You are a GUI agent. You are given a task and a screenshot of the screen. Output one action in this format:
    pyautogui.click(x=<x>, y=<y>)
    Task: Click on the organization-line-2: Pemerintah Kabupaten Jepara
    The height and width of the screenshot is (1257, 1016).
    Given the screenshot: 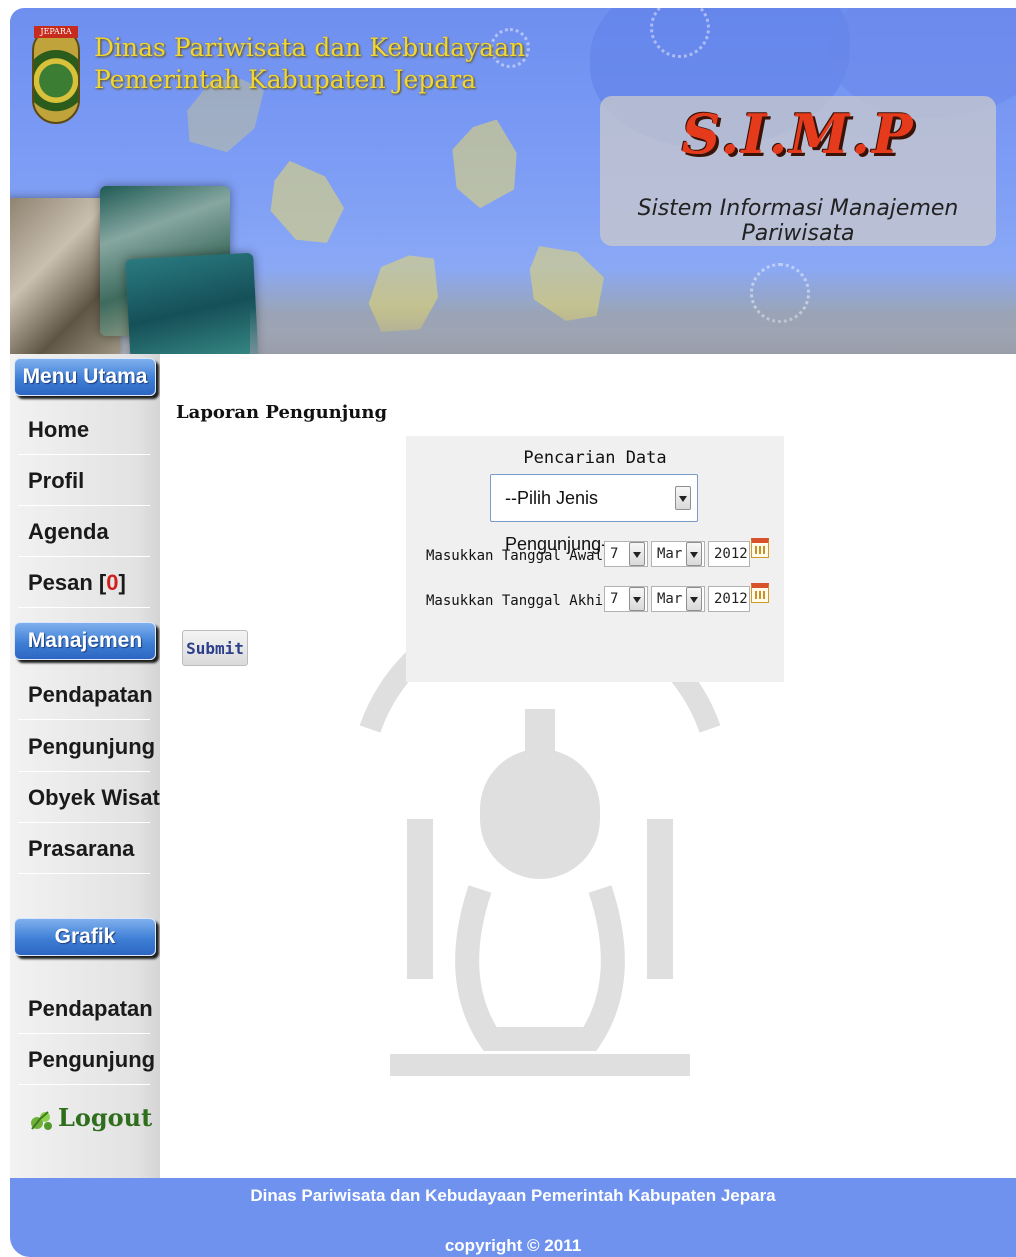 What is the action you would take?
    pyautogui.click(x=285, y=79)
    